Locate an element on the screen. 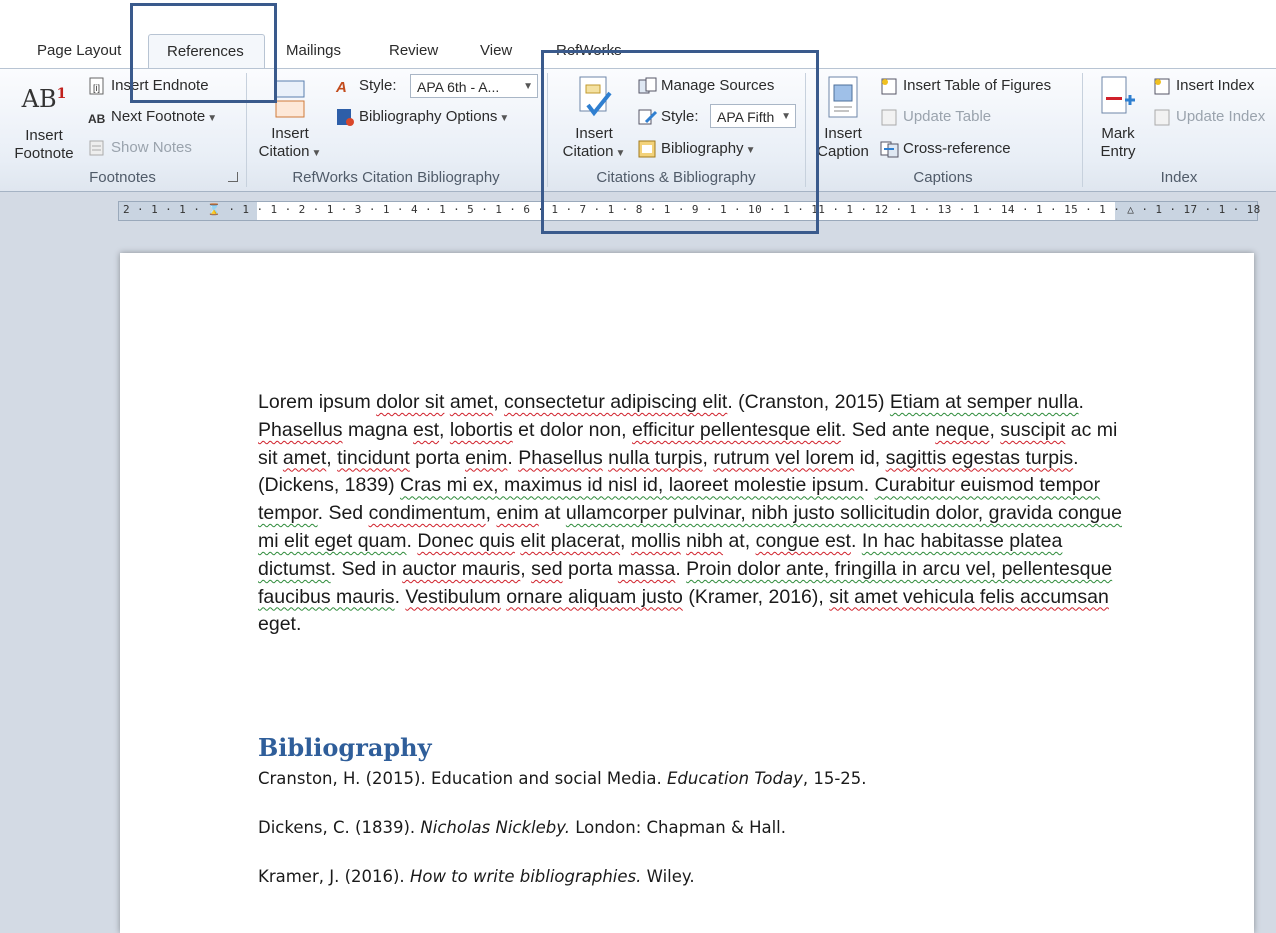 Image resolution: width=1276 pixels, height=933 pixels. mark-entry-label-1: Mark is located at coordinates (1118, 133).